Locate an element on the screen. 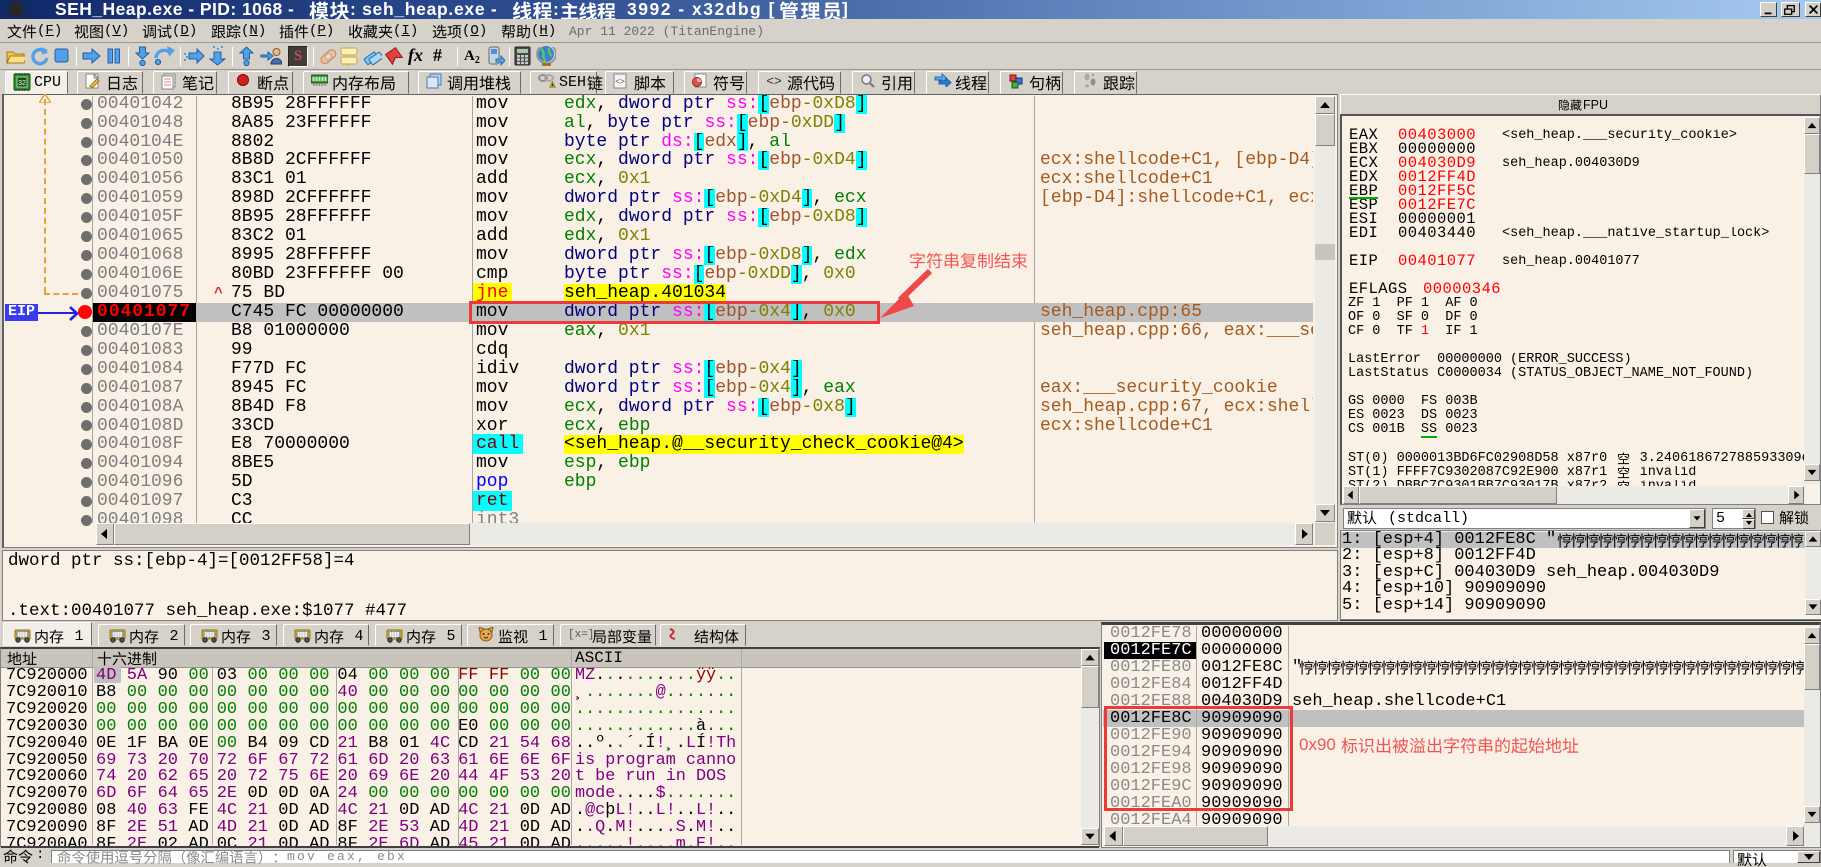 This screenshot has width=1821, height=867. svg-text: 32 is located at coordinates (22, 83).